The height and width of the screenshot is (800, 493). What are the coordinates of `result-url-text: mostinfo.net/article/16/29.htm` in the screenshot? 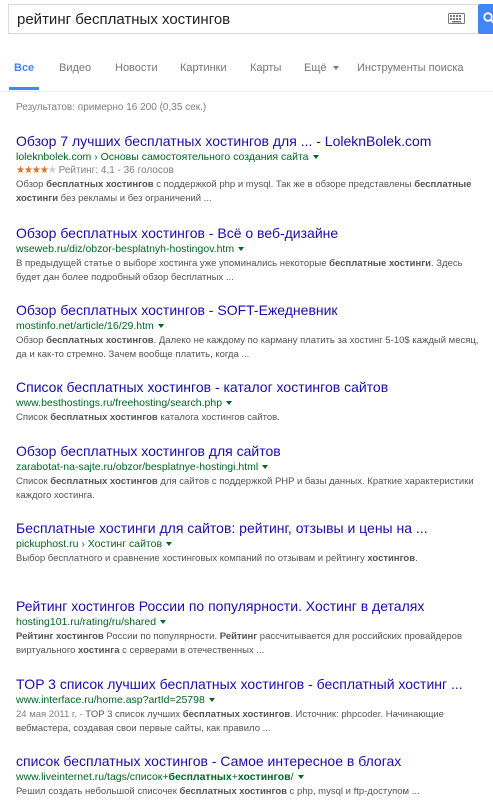 It's located at (85, 326).